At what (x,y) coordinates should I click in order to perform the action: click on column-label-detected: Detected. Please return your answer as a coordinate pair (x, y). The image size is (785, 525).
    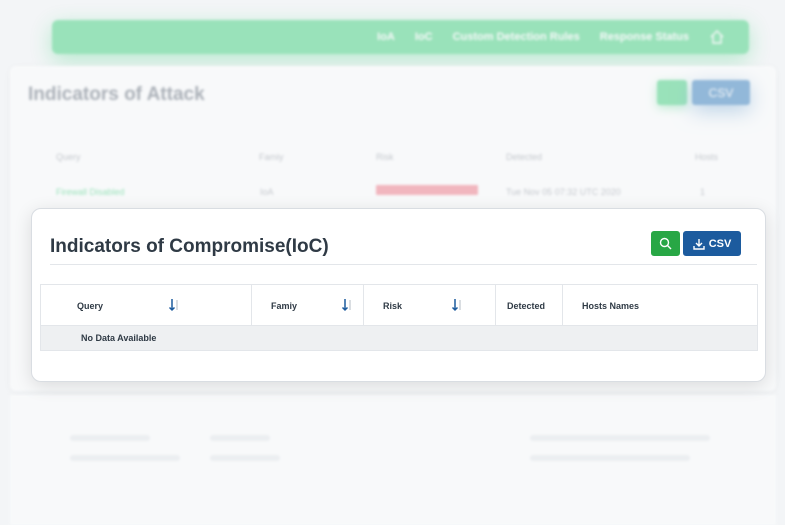
    Looking at the image, I should click on (526, 305).